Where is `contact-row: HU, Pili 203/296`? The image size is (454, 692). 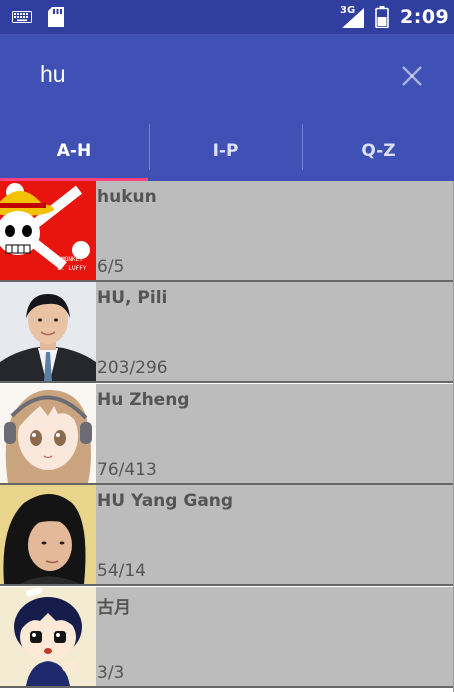 contact-row: HU, Pili 203/296 is located at coordinates (226, 332).